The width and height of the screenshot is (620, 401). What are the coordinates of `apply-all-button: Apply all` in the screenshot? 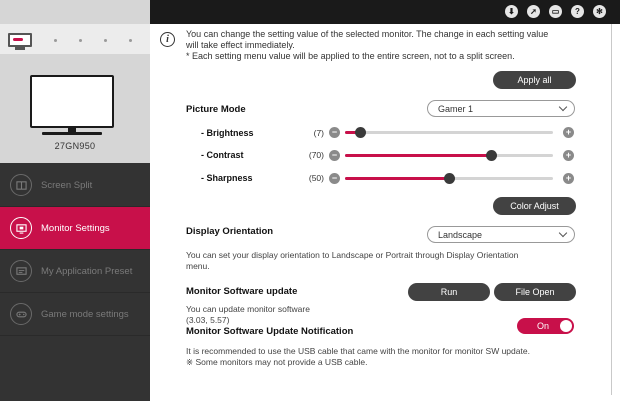 It's located at (534, 80).